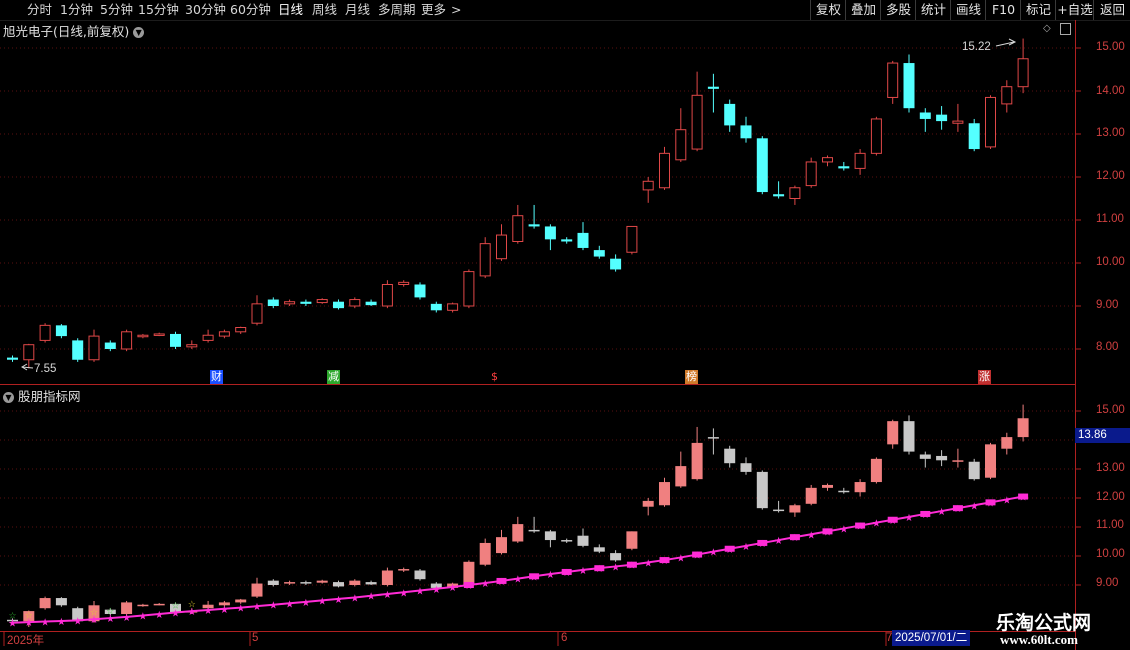  Describe the element at coordinates (255, 638) in the screenshot. I see `timeline-label-may: 5` at that location.